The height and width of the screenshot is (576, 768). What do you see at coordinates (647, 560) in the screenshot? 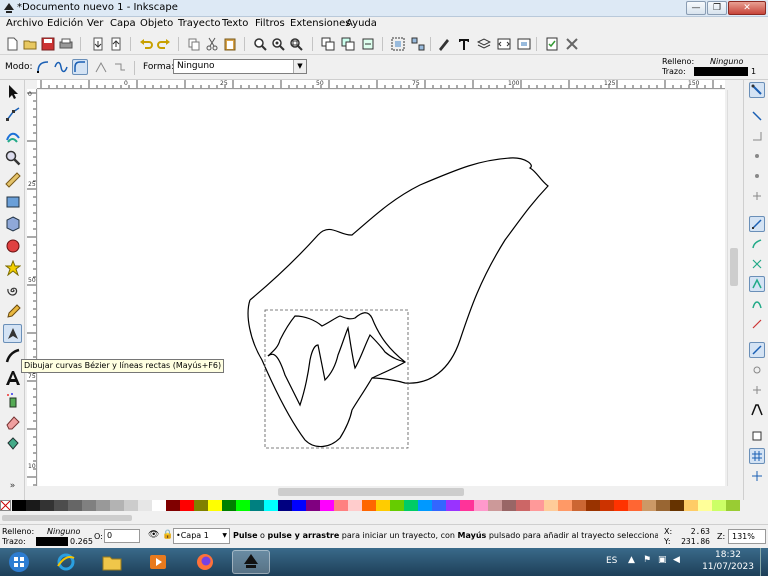
I see `action-center-icon: ⚑` at bounding box center [647, 560].